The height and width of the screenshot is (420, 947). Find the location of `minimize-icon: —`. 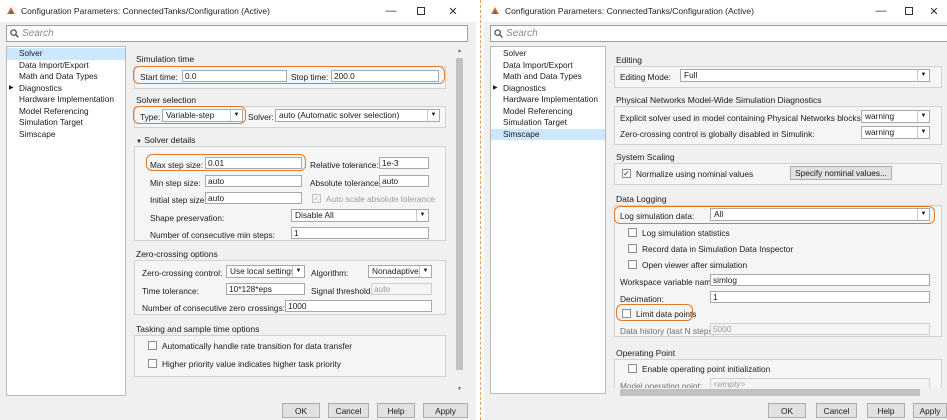

minimize-icon: — is located at coordinates (881, 11).